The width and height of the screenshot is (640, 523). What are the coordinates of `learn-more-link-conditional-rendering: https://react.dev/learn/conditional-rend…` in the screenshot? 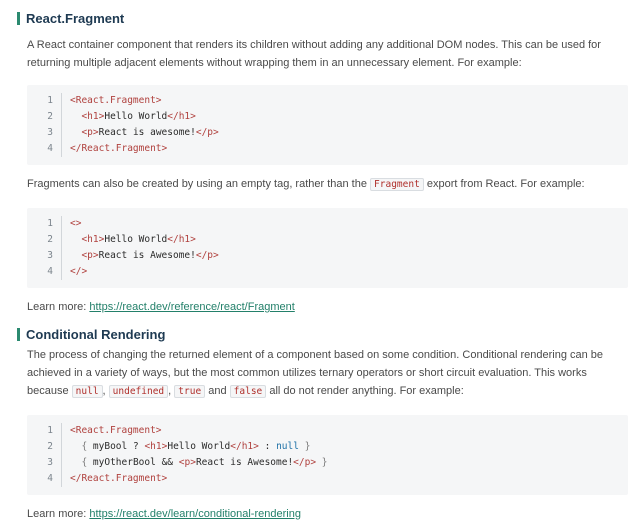 It's located at (195, 514).